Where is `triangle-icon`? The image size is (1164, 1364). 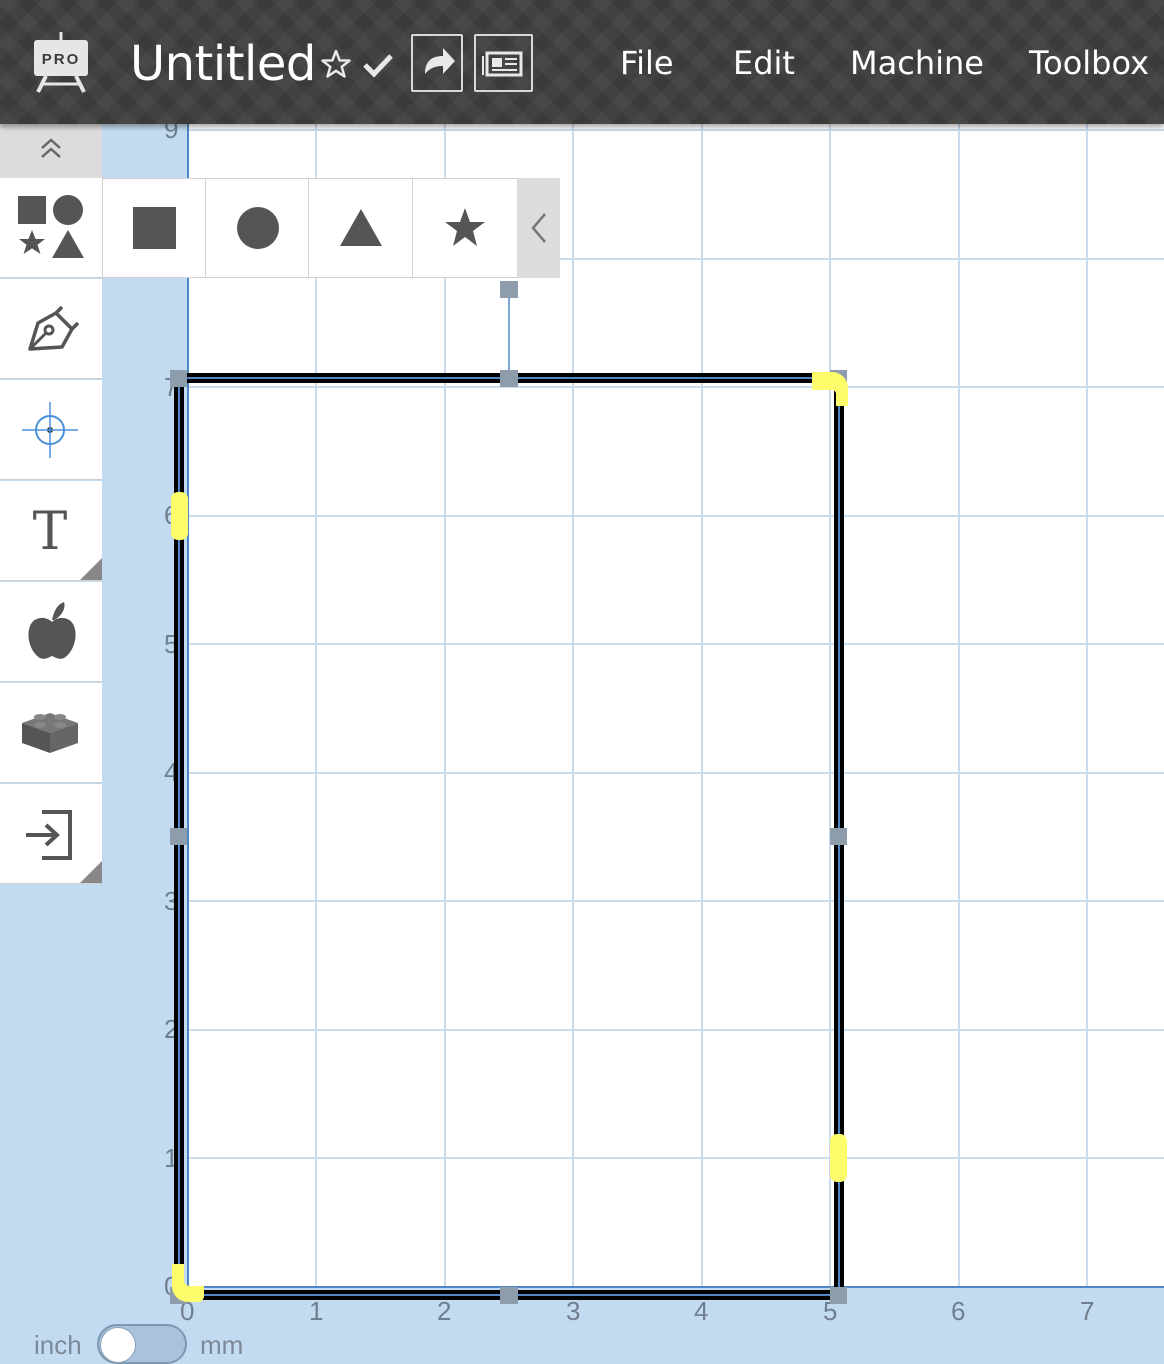 triangle-icon is located at coordinates (361, 227).